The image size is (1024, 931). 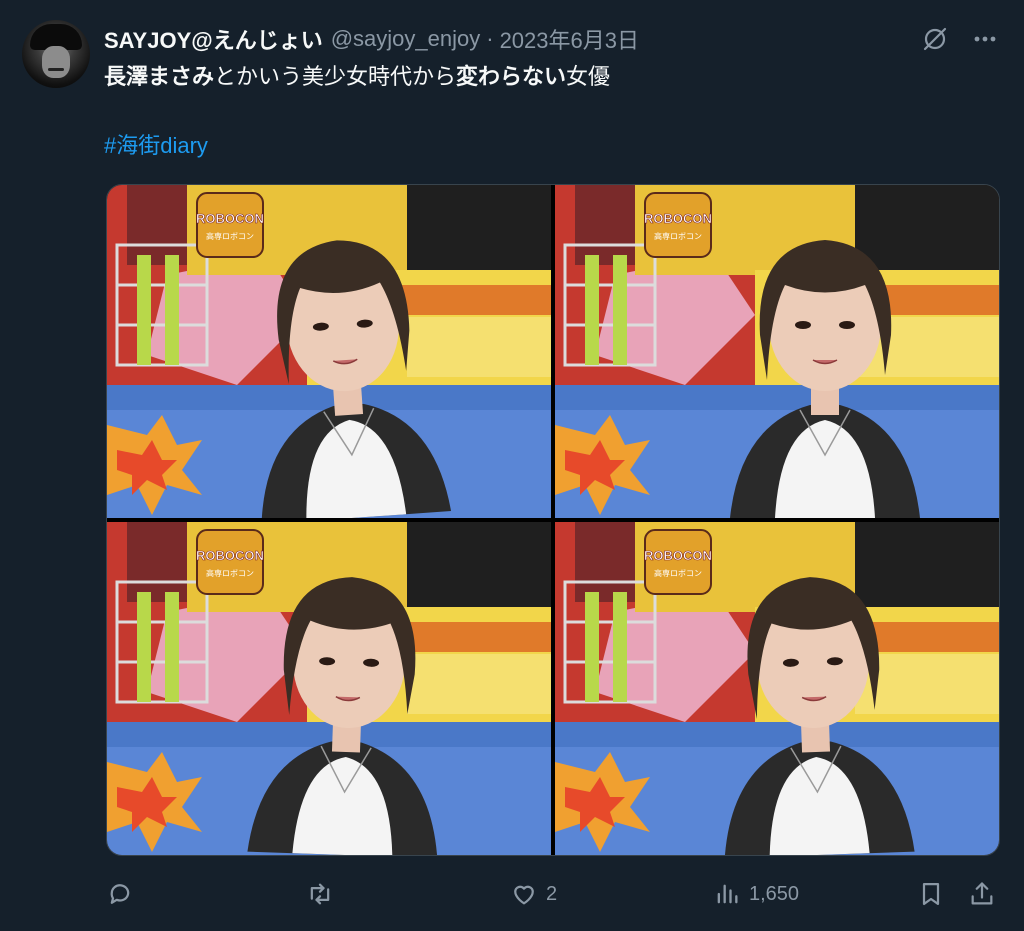 I want to click on share-icon, so click(x=982, y=893).